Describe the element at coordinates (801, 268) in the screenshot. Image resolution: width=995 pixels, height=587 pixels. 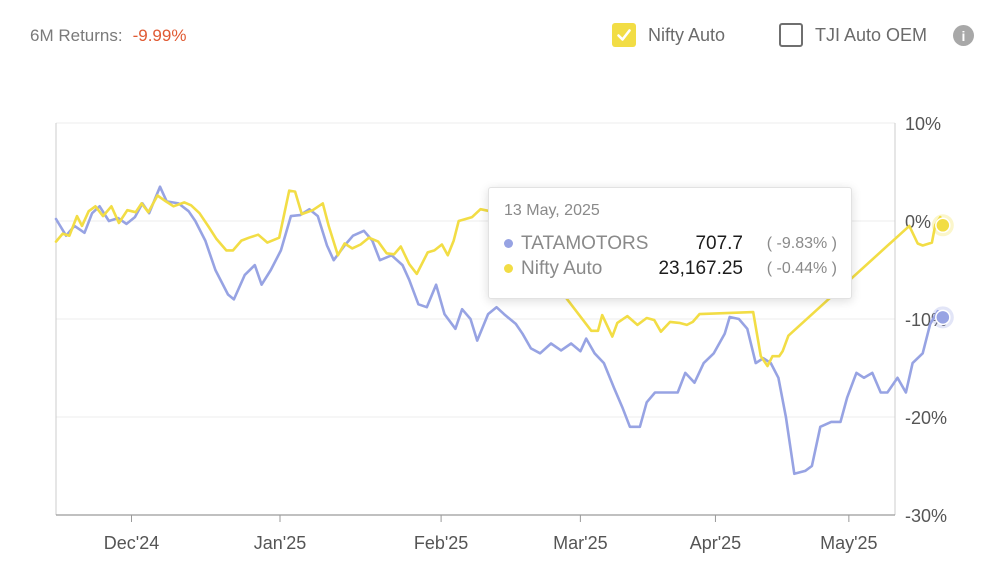
I see `tooltip-series-change: ( -0.44% )` at that location.